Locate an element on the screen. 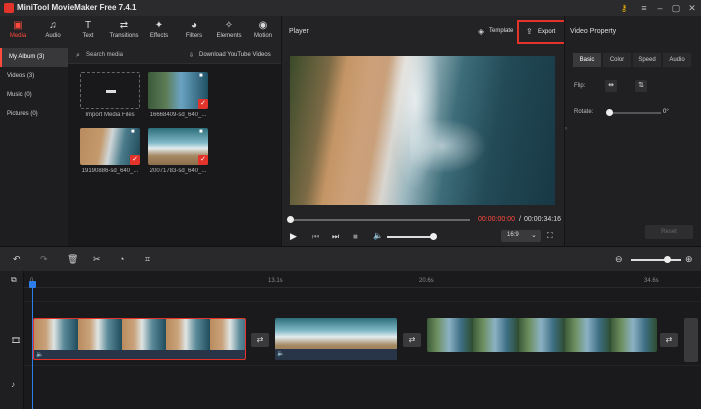 The image size is (701, 409). tab-basic: Basic is located at coordinates (587, 60).